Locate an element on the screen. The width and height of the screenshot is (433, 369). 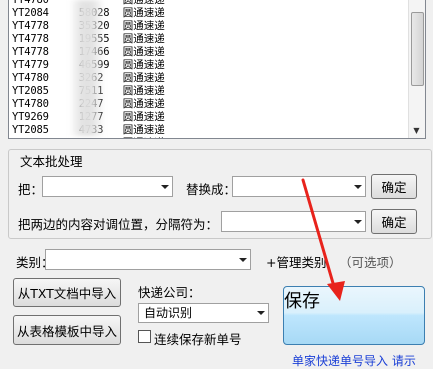
continue-save-label: 连续保存新单号 is located at coordinates (198, 339).